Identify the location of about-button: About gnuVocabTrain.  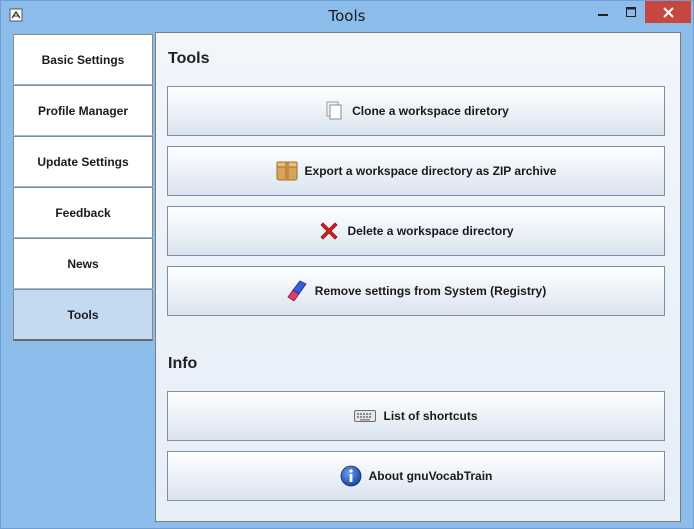
(416, 476).